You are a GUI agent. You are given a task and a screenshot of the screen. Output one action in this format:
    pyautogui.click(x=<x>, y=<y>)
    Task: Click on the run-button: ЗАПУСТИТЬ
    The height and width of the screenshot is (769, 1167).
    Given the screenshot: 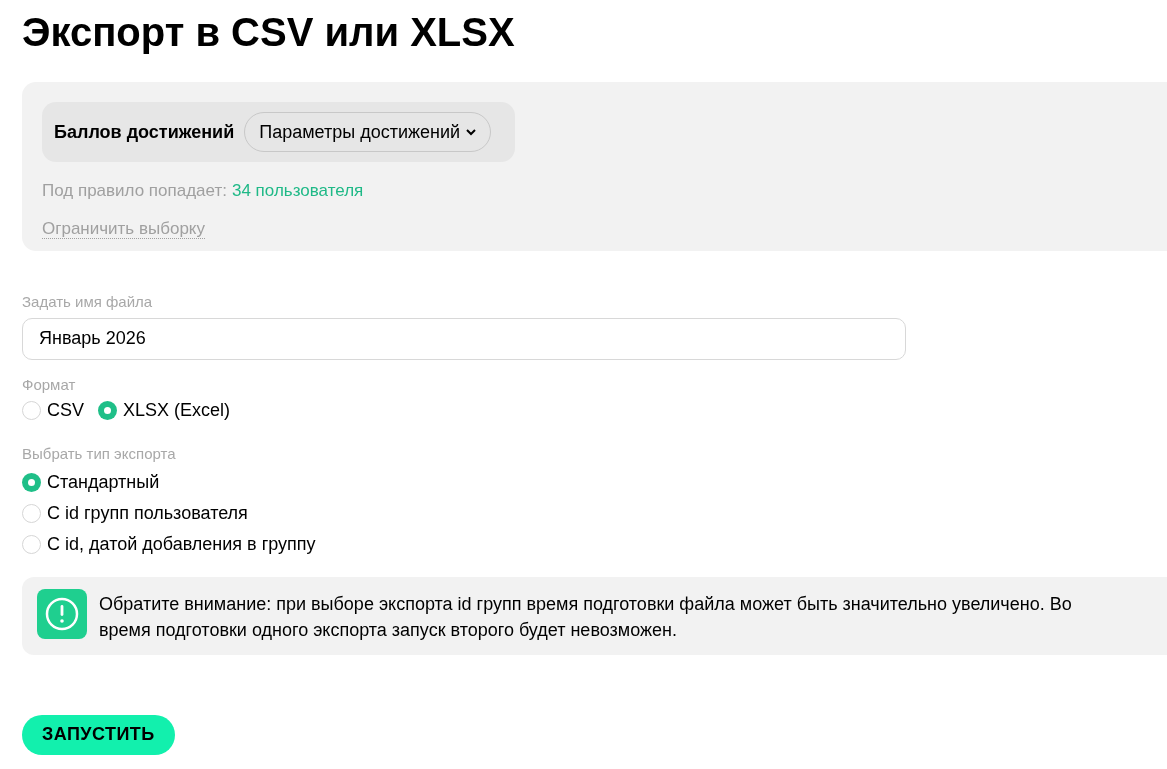 What is the action you would take?
    pyautogui.click(x=98, y=734)
    